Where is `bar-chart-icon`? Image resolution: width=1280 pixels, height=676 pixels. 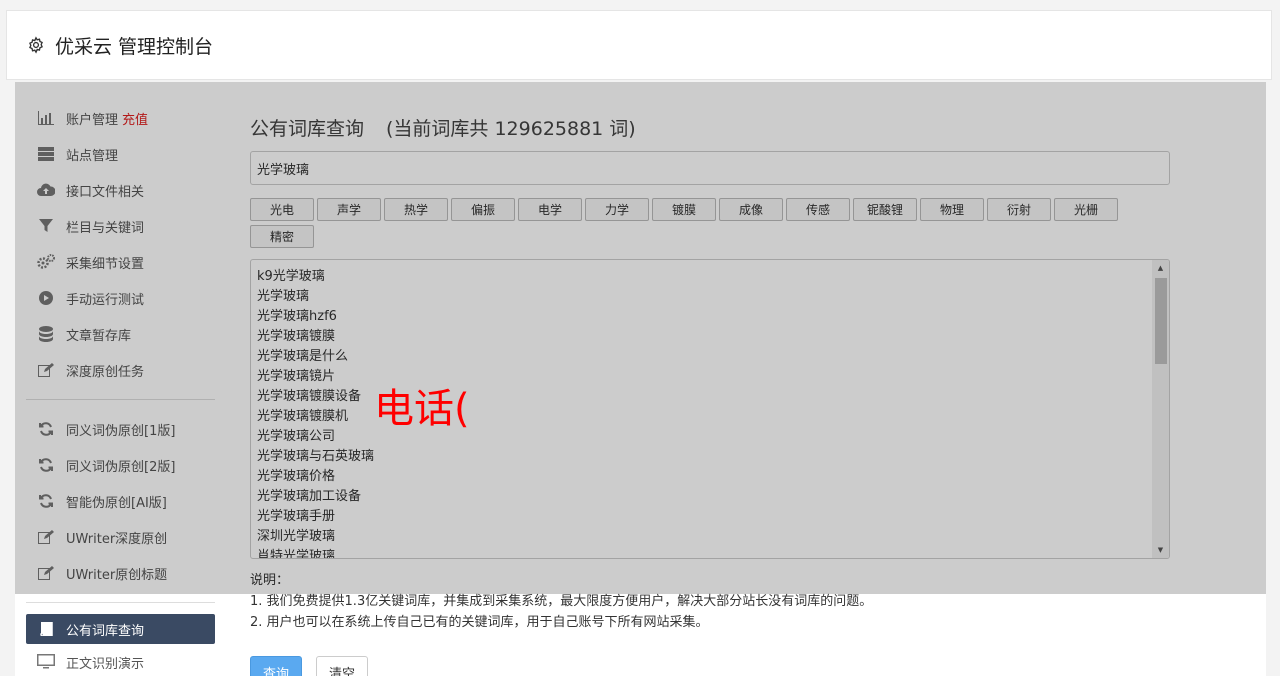
bar-chart-icon is located at coordinates (46, 118).